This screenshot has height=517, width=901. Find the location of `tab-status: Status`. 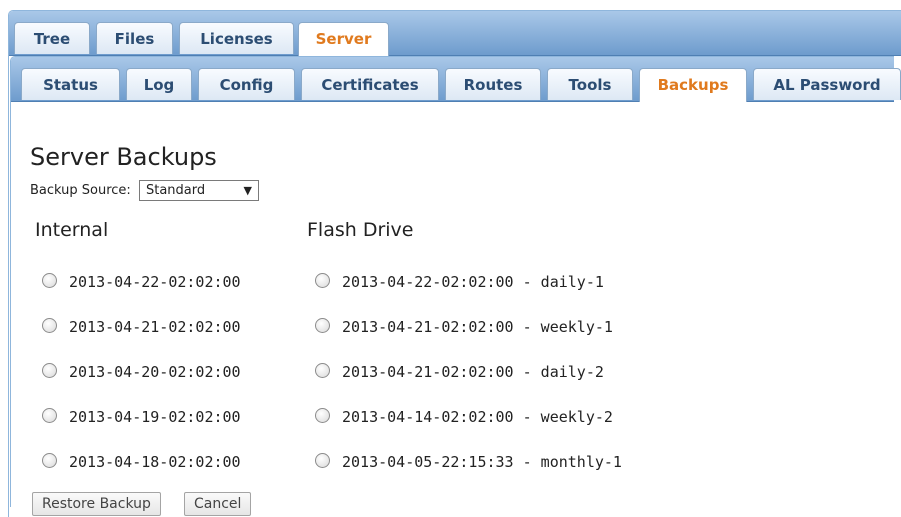

tab-status: Status is located at coordinates (70, 84).